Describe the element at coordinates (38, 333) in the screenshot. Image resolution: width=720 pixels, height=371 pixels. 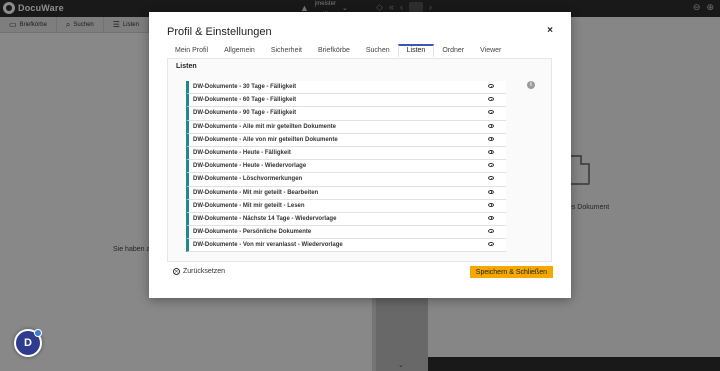
I see `notification-dot` at that location.